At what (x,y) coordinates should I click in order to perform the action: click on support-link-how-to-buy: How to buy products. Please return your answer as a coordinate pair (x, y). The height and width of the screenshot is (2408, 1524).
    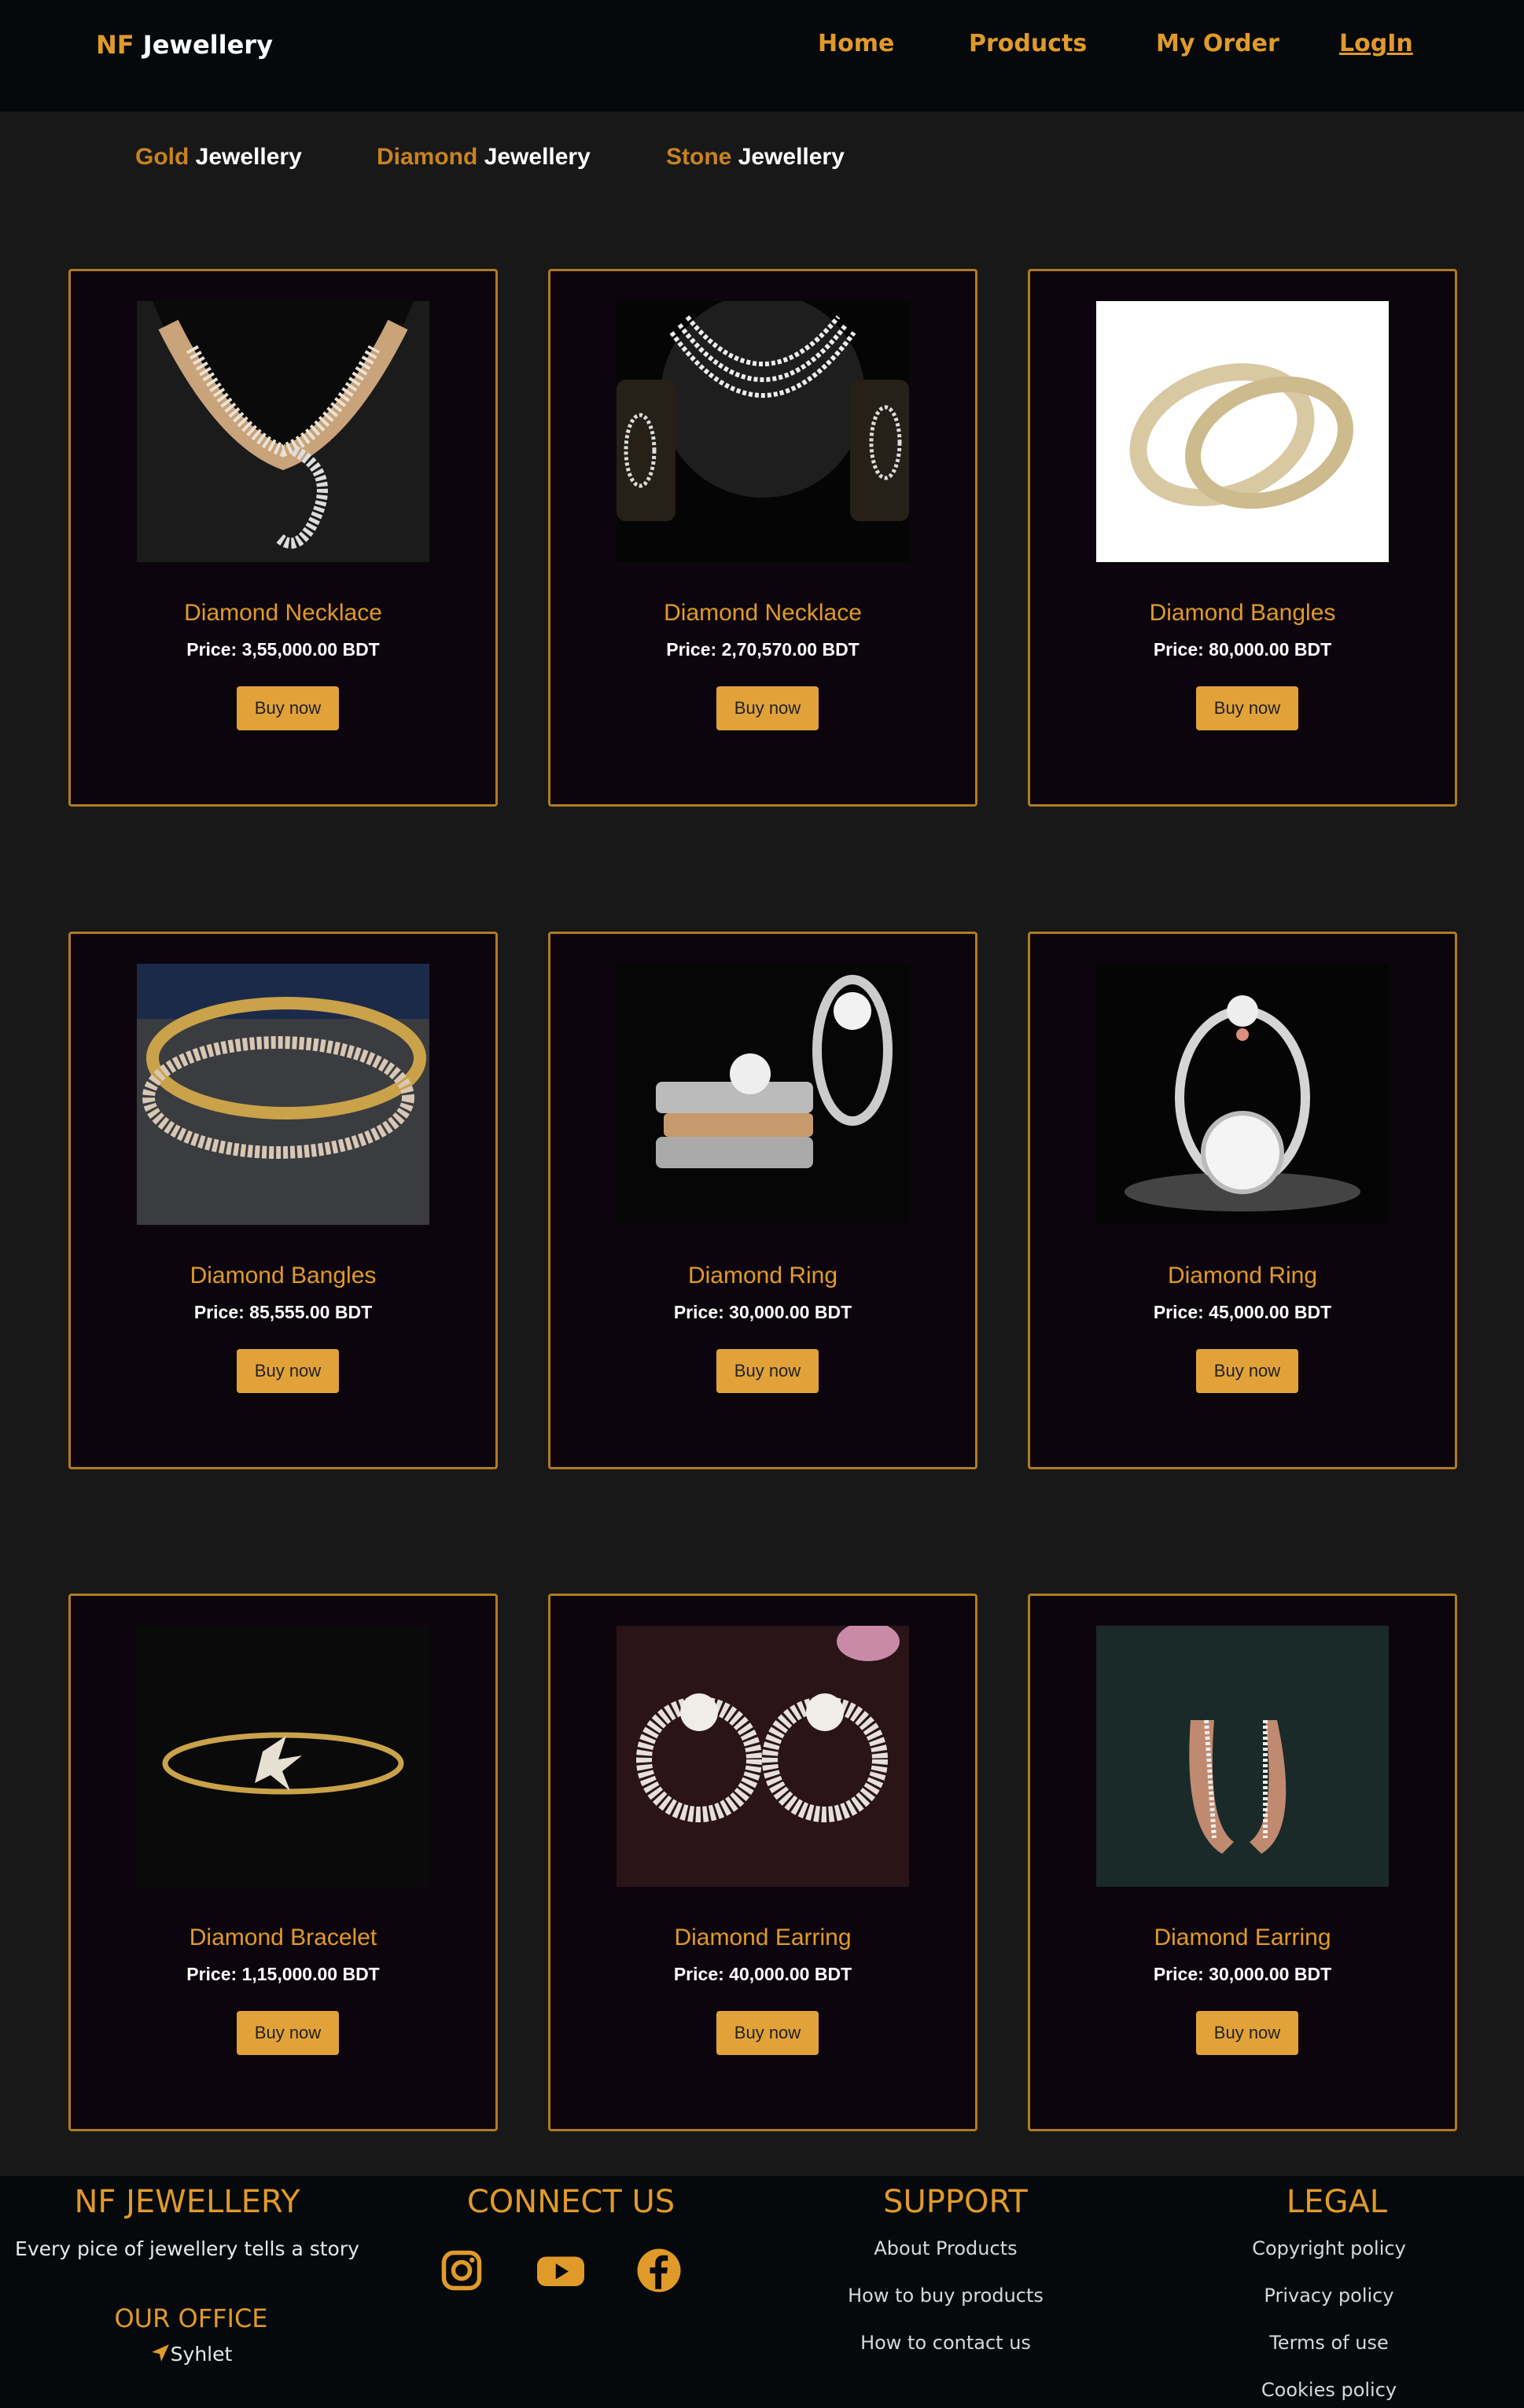
    Looking at the image, I should click on (945, 2296).